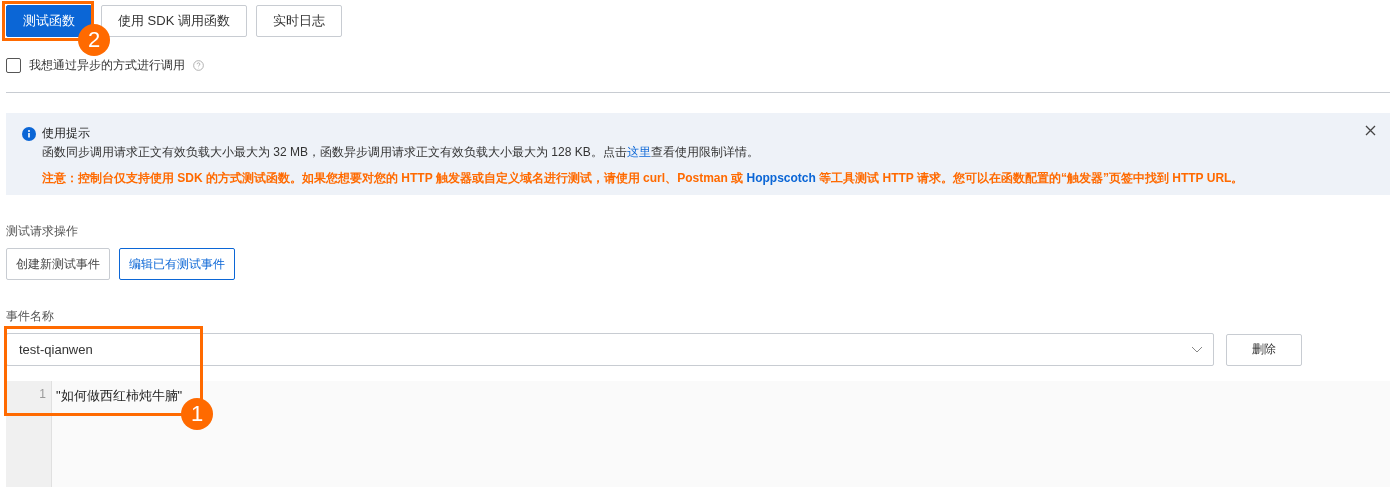 The image size is (1399, 487). Describe the element at coordinates (401, 152) in the screenshot. I see `notice-text: 函数同步调用请求正文有效负载大小最大为 32 MB，函数异步调用请求正文有效负载大小最大为 128 KB。点击这里查看使用限制详情。` at that location.